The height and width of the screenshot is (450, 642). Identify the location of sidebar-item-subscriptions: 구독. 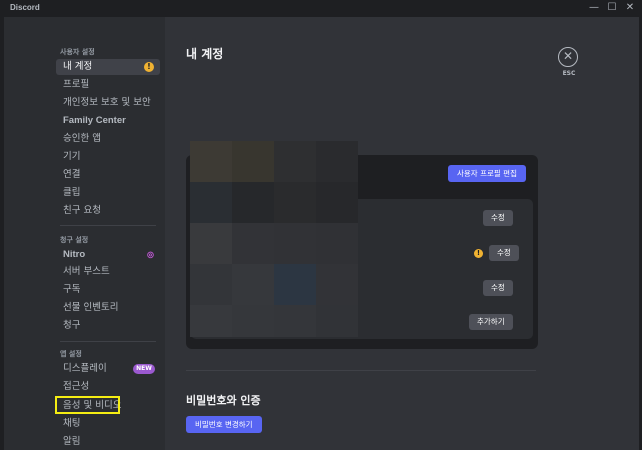
(108, 290).